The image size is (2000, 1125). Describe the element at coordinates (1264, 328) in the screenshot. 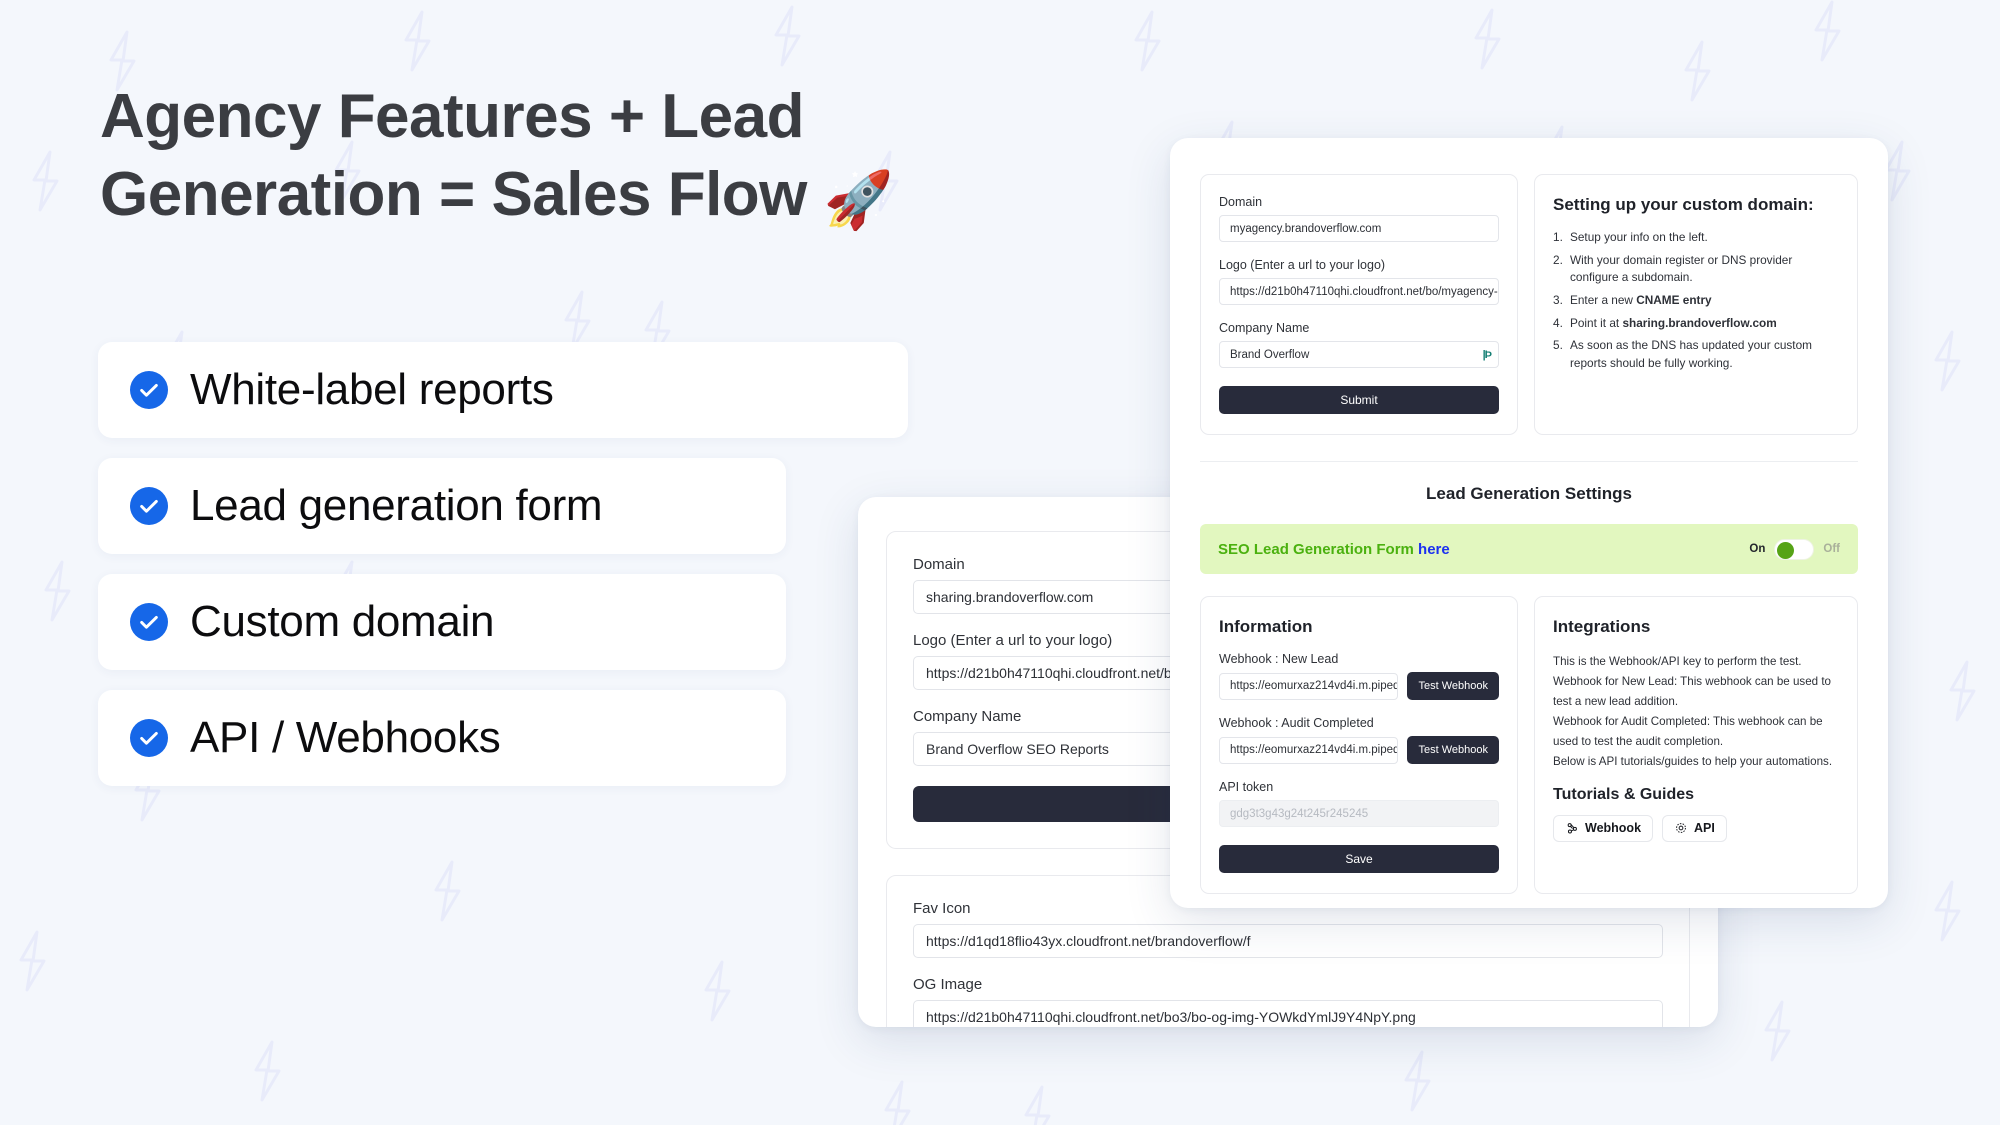

I see `company-name-label: Company Name` at that location.